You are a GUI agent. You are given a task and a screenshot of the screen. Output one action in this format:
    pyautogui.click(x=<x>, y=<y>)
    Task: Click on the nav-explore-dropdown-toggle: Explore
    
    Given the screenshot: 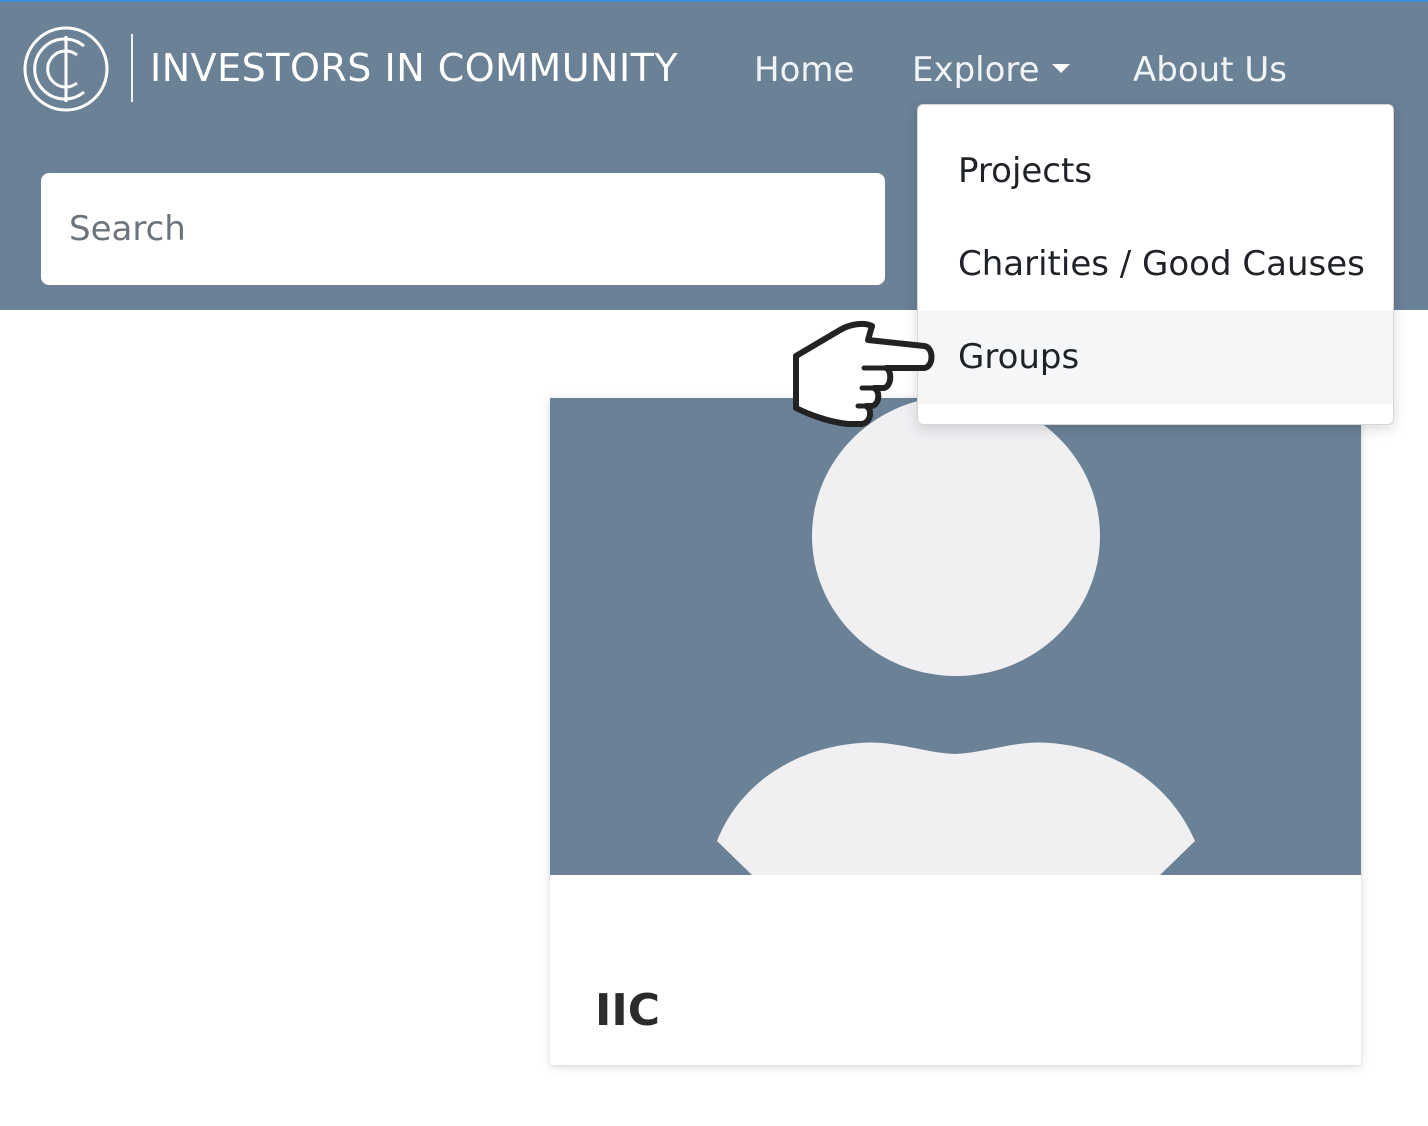 What is the action you would take?
    pyautogui.click(x=991, y=70)
    